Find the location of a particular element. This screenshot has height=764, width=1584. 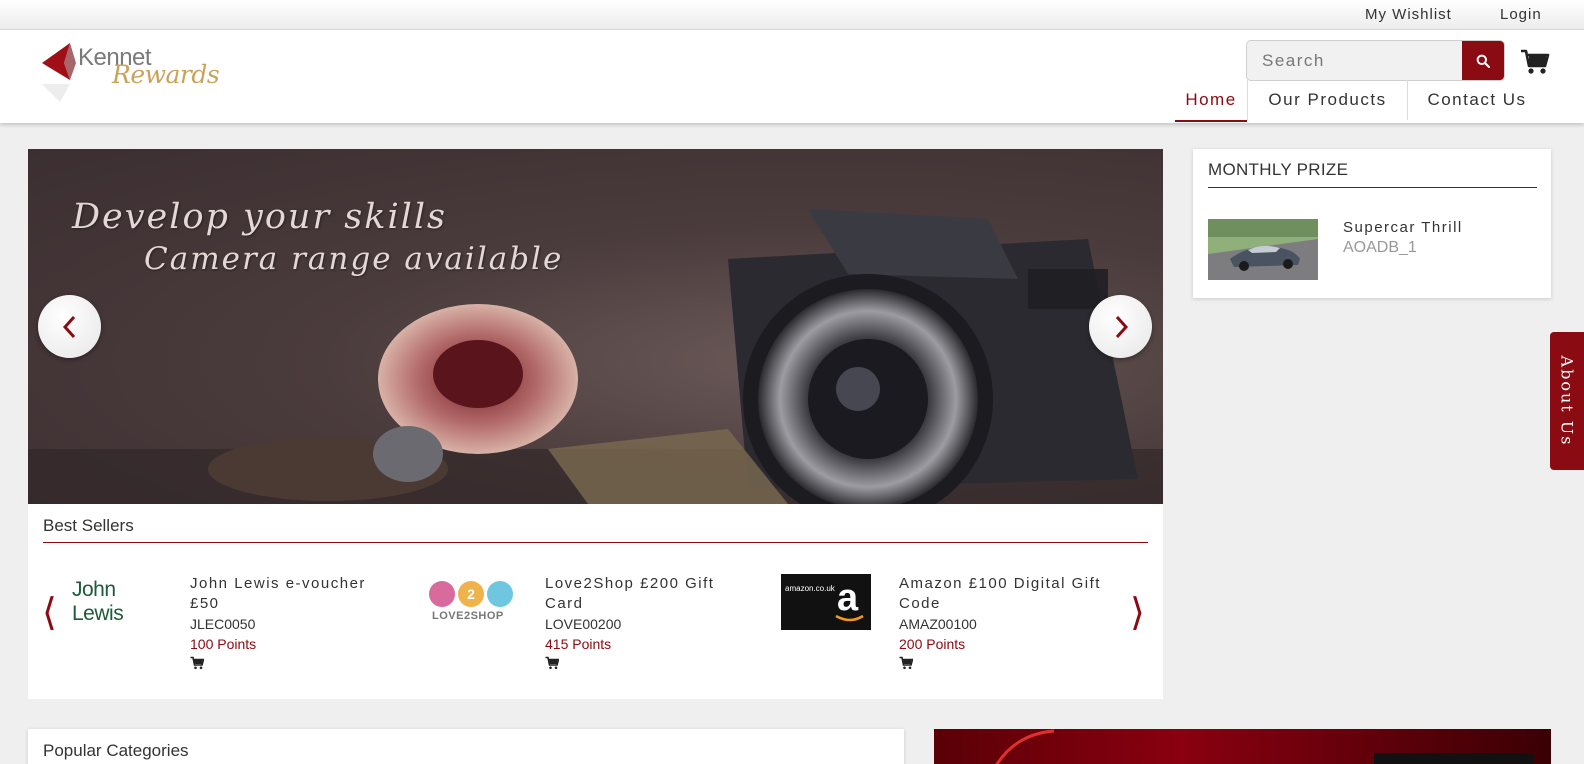

my-wishlist-link: My Wishlist is located at coordinates (1408, 14).